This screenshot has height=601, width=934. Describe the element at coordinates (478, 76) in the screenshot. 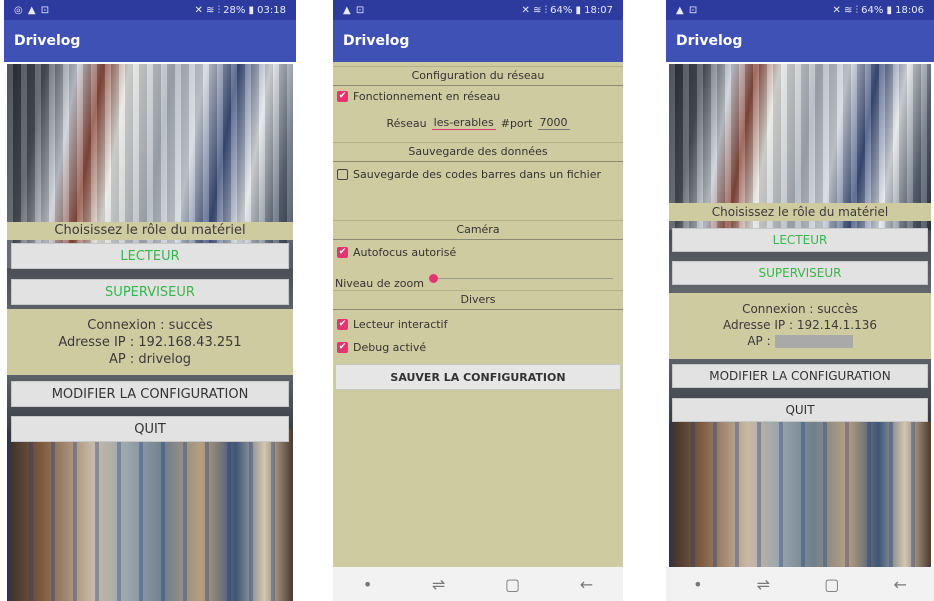

I see `section-network-title: Configuration du réseau` at that location.